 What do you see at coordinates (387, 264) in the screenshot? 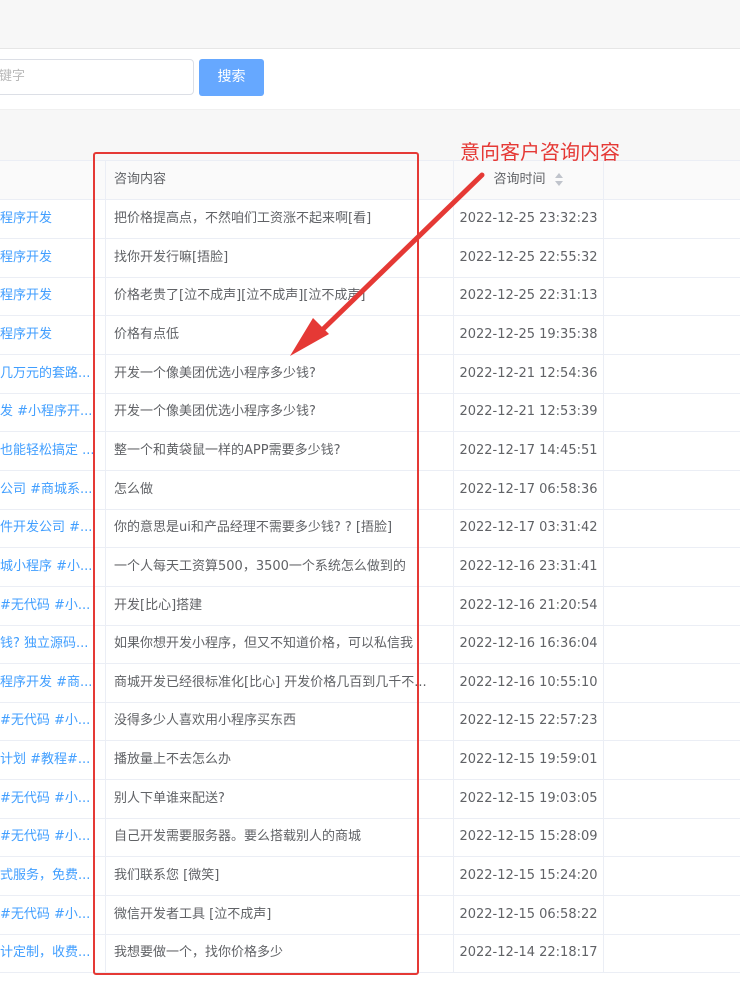
I see `annotation-arrow-icon` at bounding box center [387, 264].